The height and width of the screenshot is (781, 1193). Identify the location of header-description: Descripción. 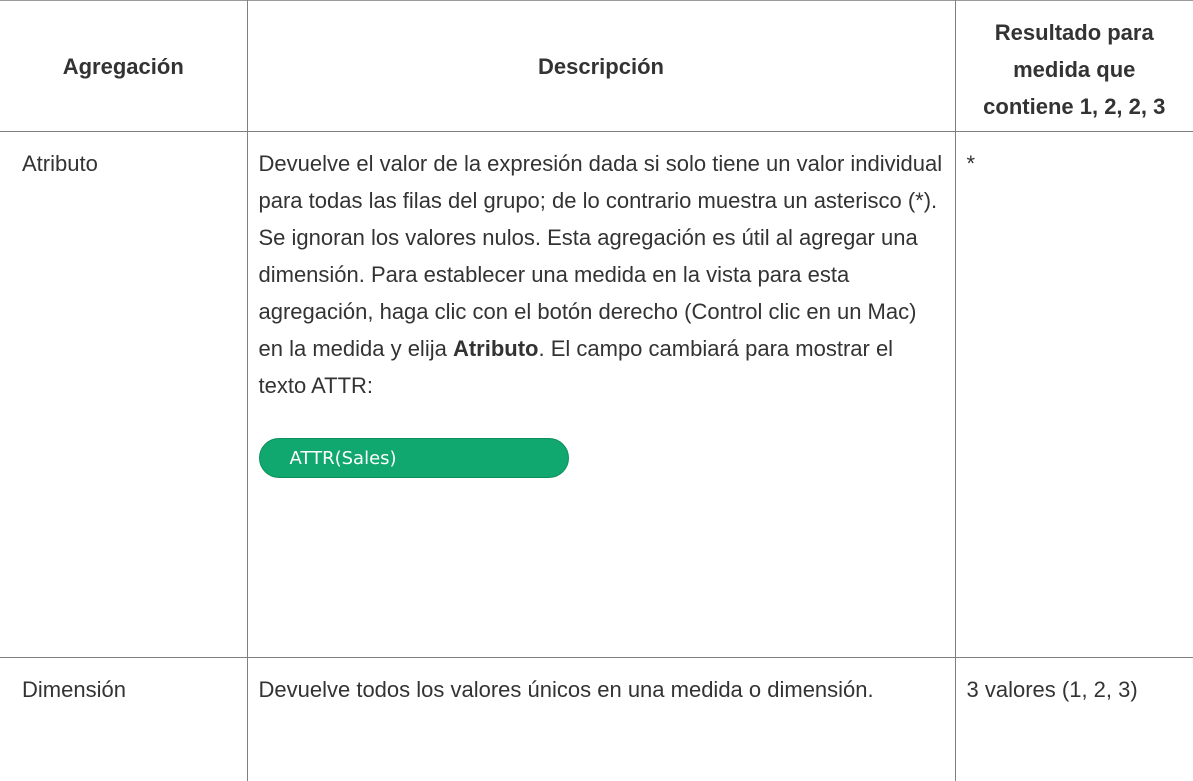
(601, 66).